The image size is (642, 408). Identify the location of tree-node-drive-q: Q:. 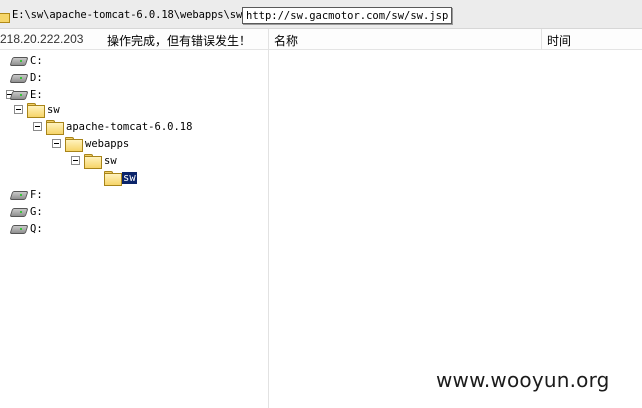
(26, 228).